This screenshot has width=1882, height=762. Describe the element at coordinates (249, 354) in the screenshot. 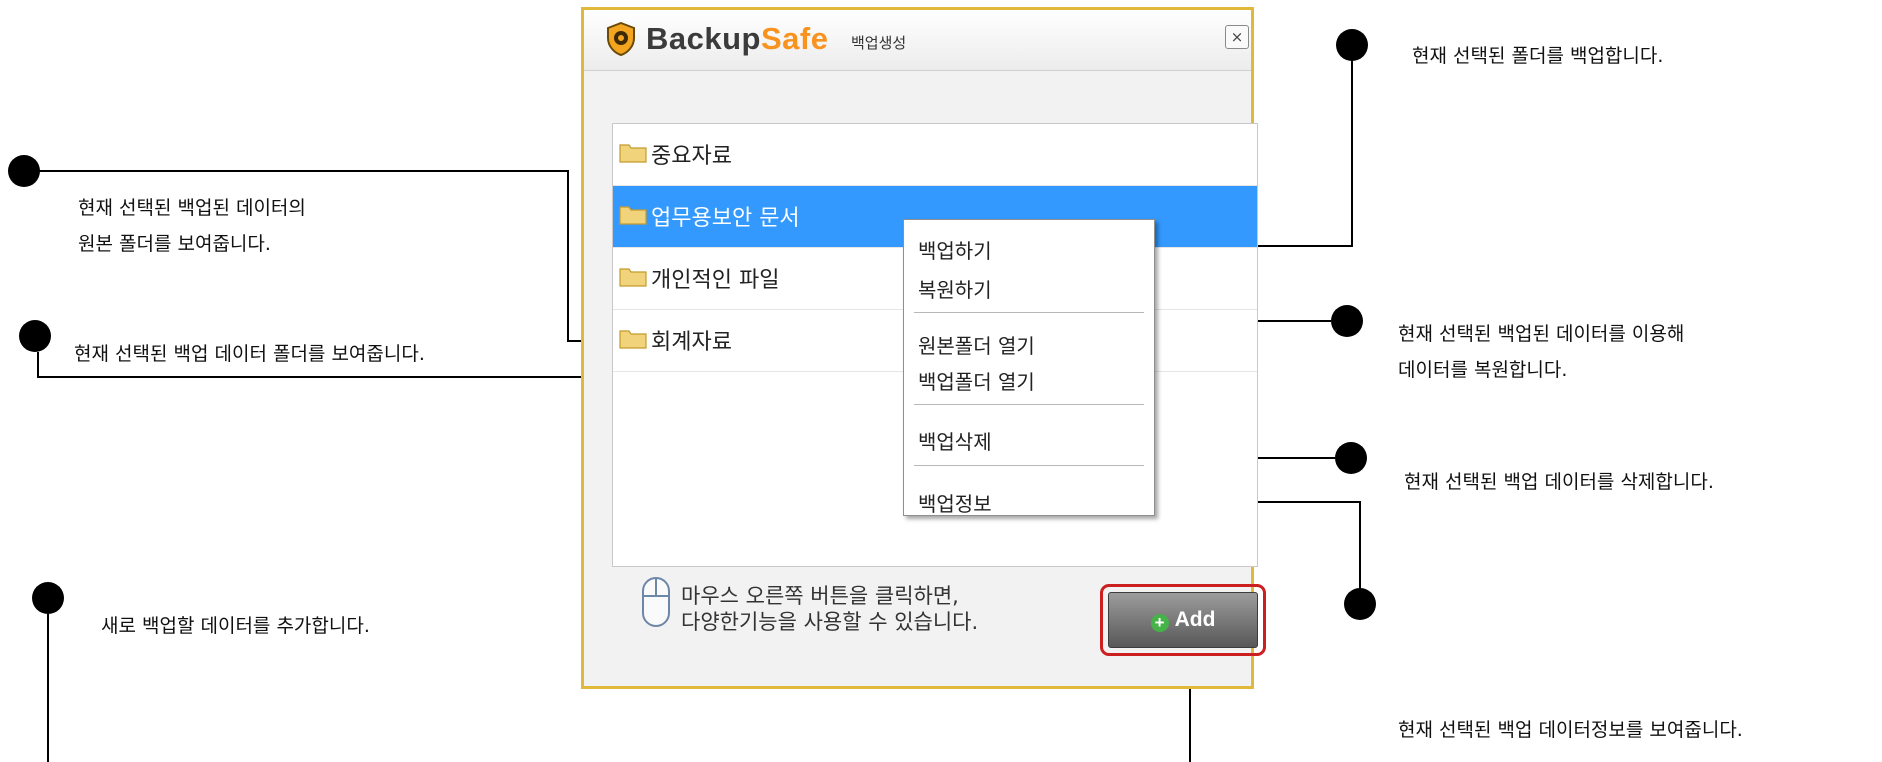

I see `callout-backup-folder: 현재 선택된 백업 데이터 폴더를 보여줍니다.` at that location.